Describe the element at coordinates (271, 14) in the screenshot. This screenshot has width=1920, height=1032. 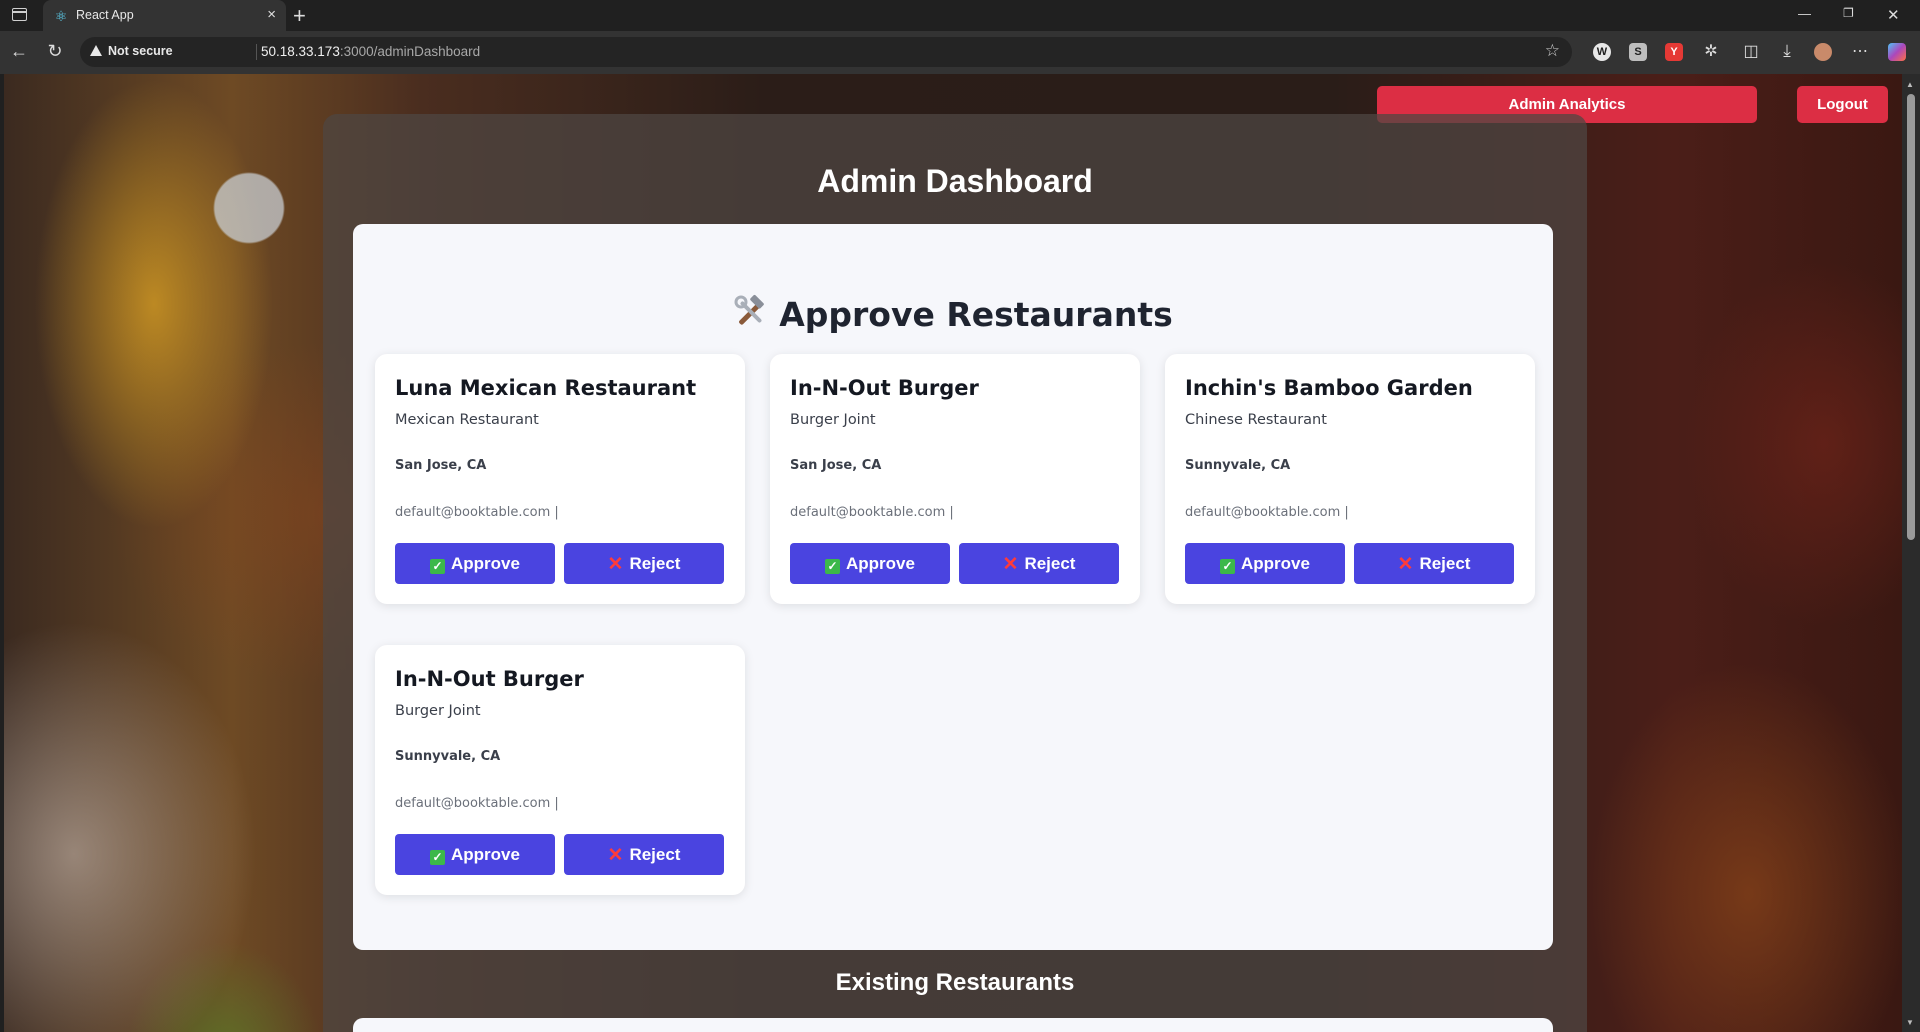
I see `close-tab-icon: ×` at that location.